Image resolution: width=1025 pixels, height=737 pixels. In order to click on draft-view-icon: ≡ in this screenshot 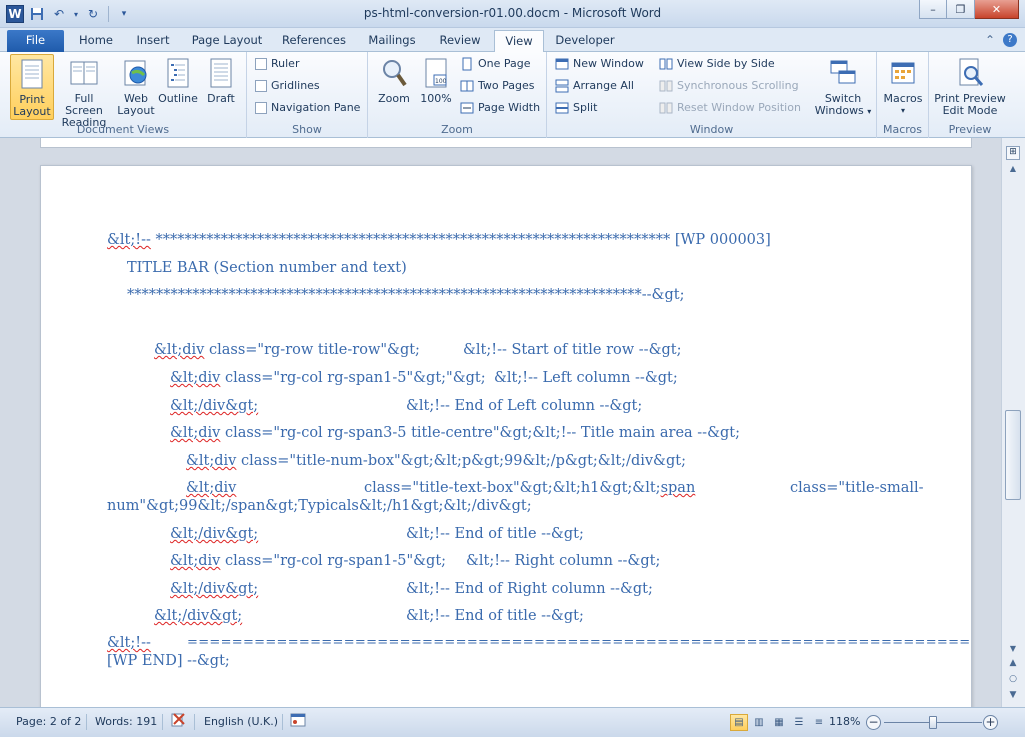, I will do `click(819, 722)`.